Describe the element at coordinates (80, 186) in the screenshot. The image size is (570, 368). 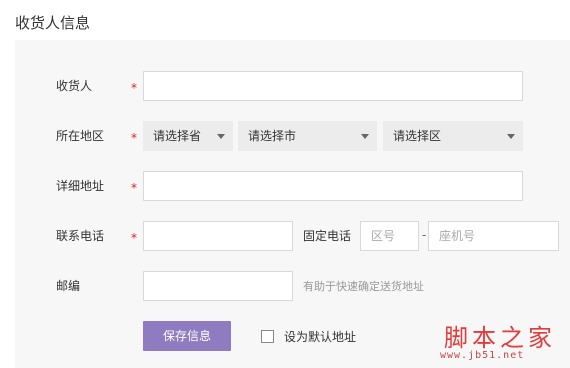
I see `address-label: 详细地址` at that location.